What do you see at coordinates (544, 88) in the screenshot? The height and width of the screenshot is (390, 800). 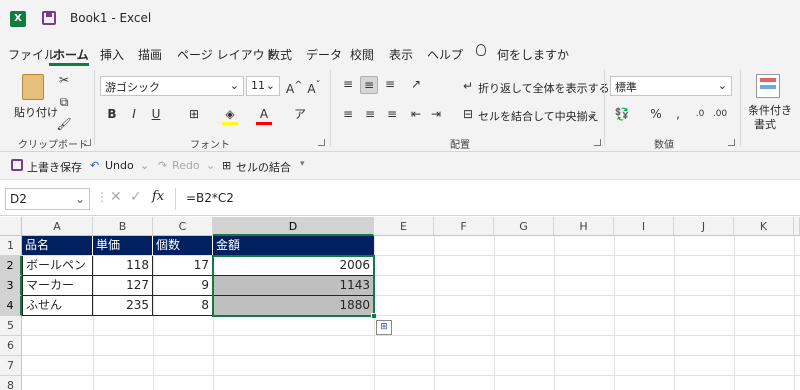 I see `wrap-text-button: 折り返して全体を表示する` at bounding box center [544, 88].